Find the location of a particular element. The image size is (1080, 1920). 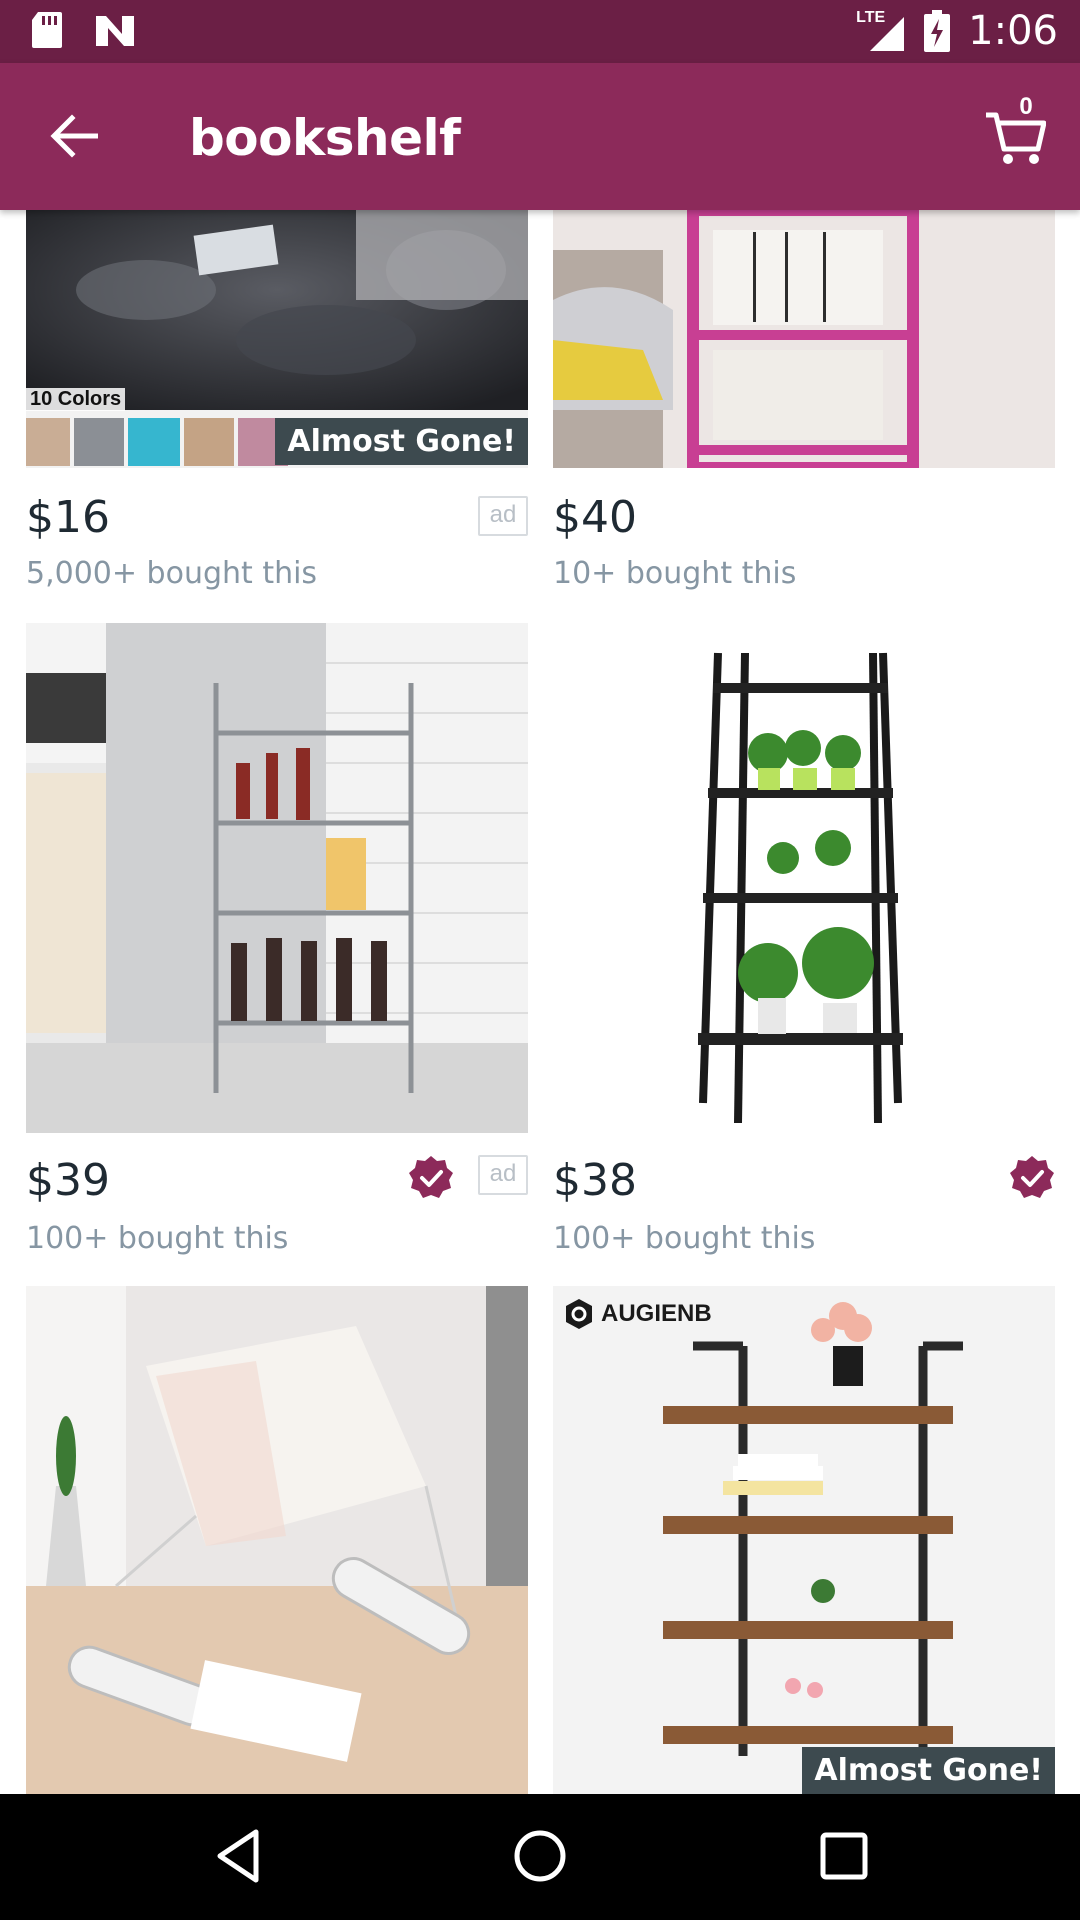

pipe-shelf-image is located at coordinates (804, 1540).